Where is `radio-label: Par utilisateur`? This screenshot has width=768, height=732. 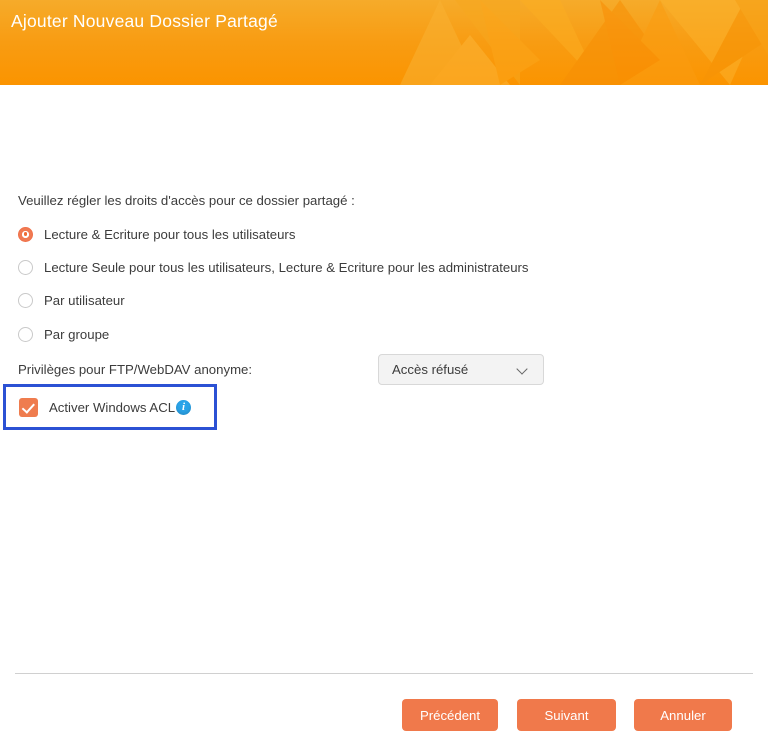
radio-label: Par utilisateur is located at coordinates (84, 300).